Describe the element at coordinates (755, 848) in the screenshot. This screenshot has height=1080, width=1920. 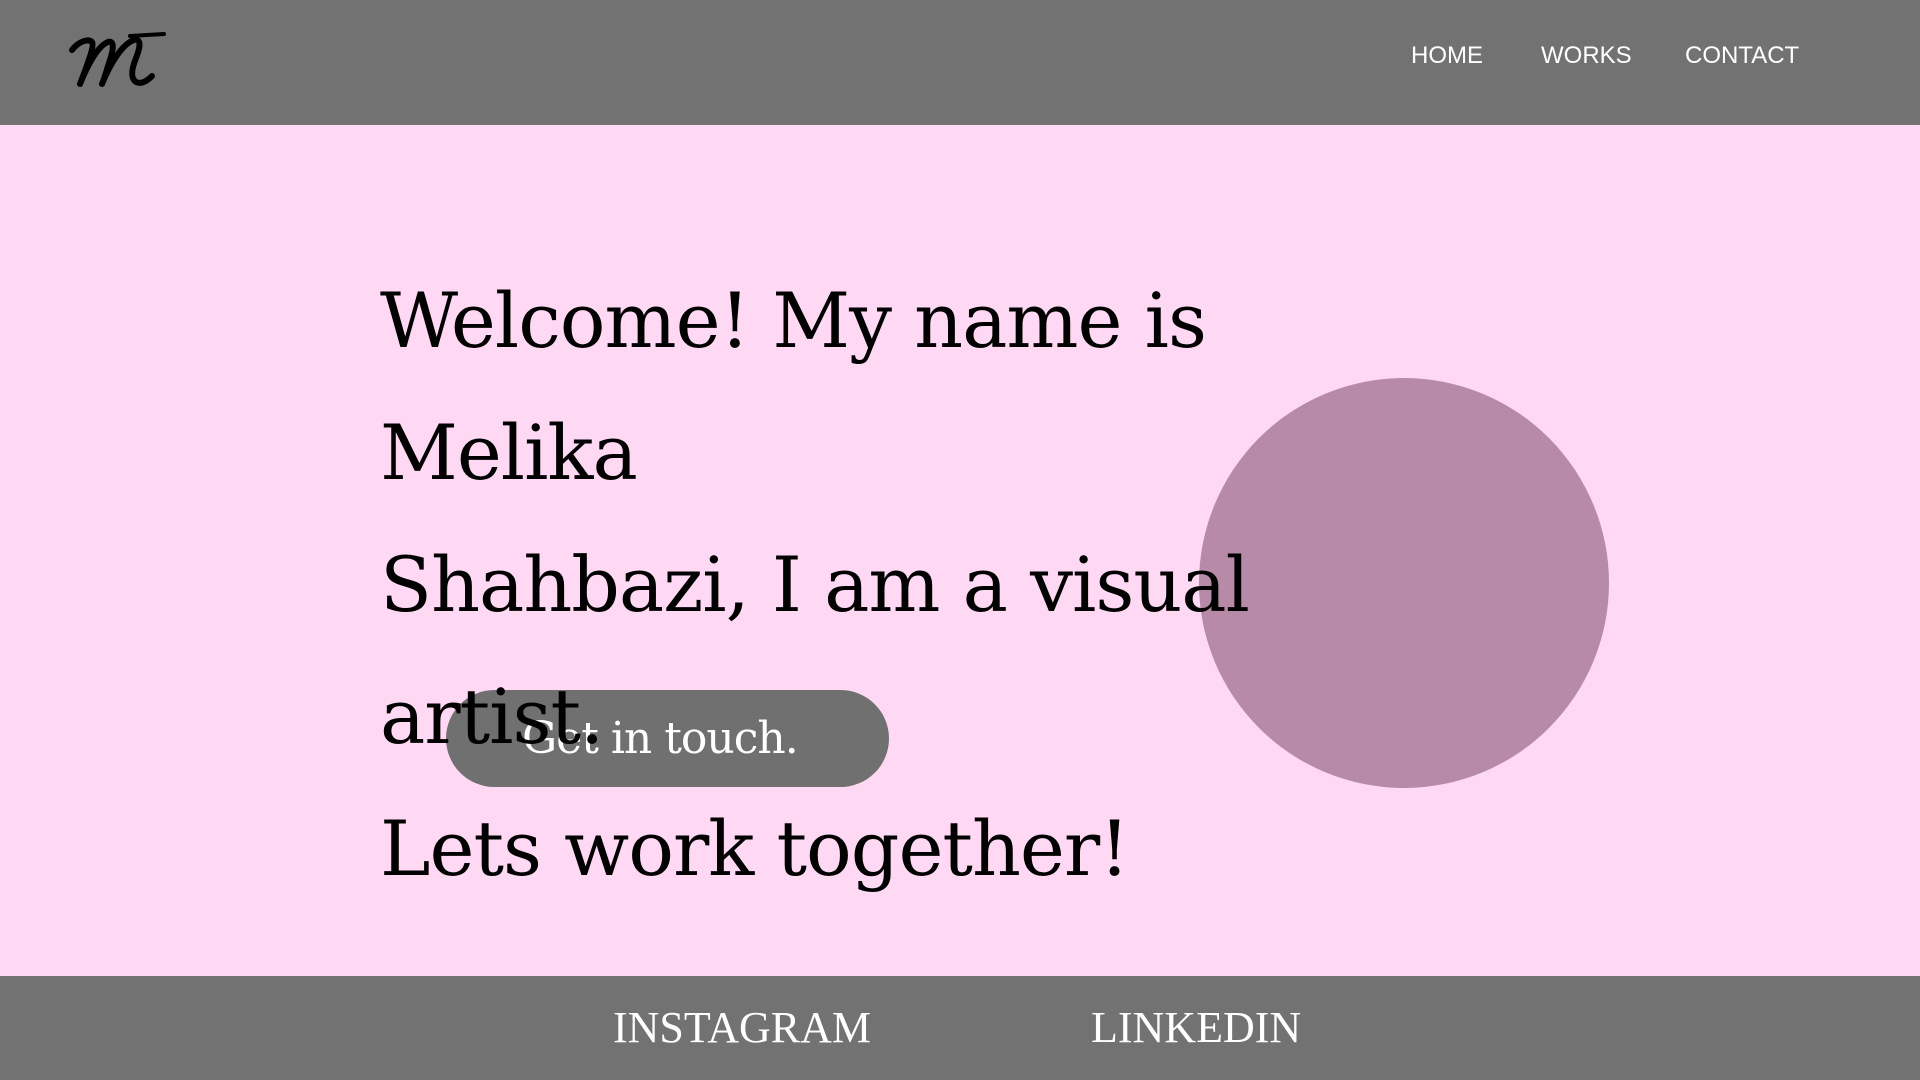
I see `hero-line-3: Lets work together!` at that location.